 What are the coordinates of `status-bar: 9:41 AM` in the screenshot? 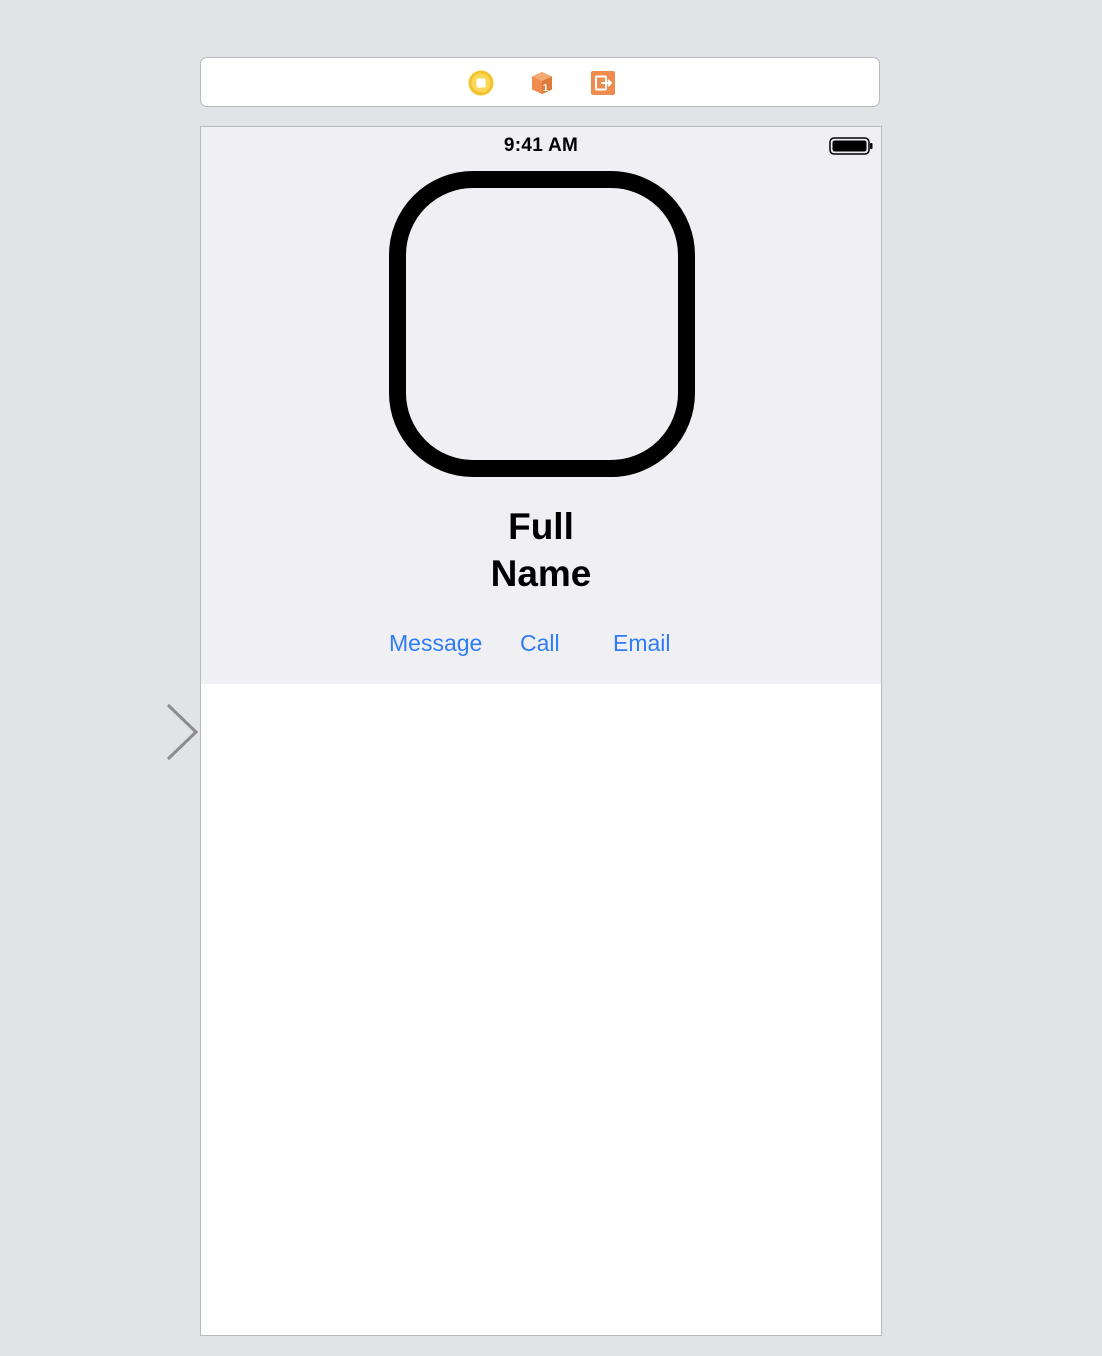 It's located at (541, 145).